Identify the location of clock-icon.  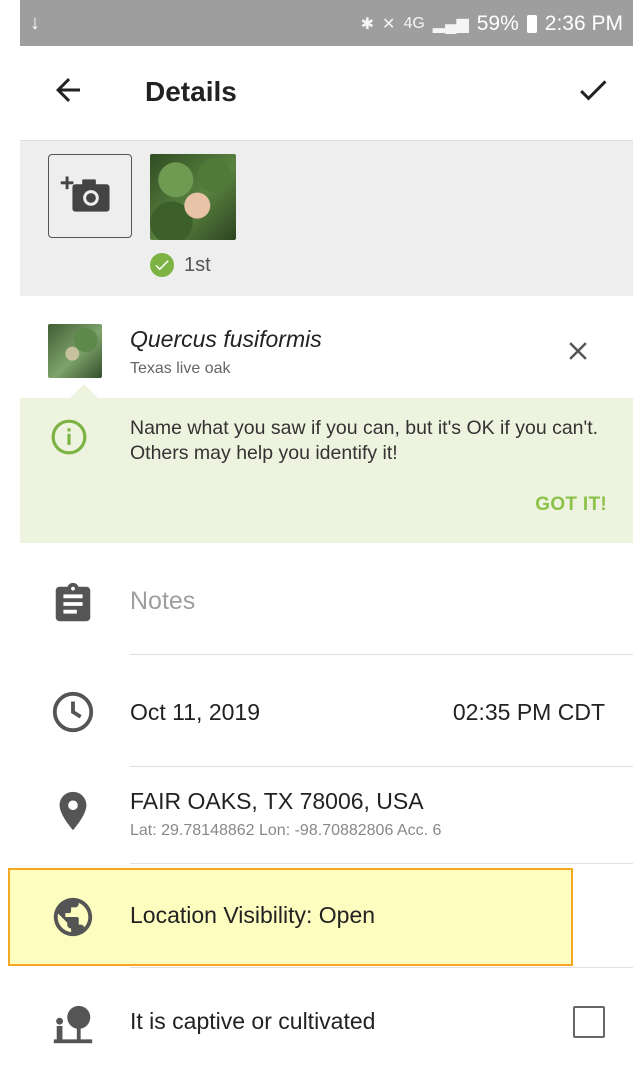
(73, 712).